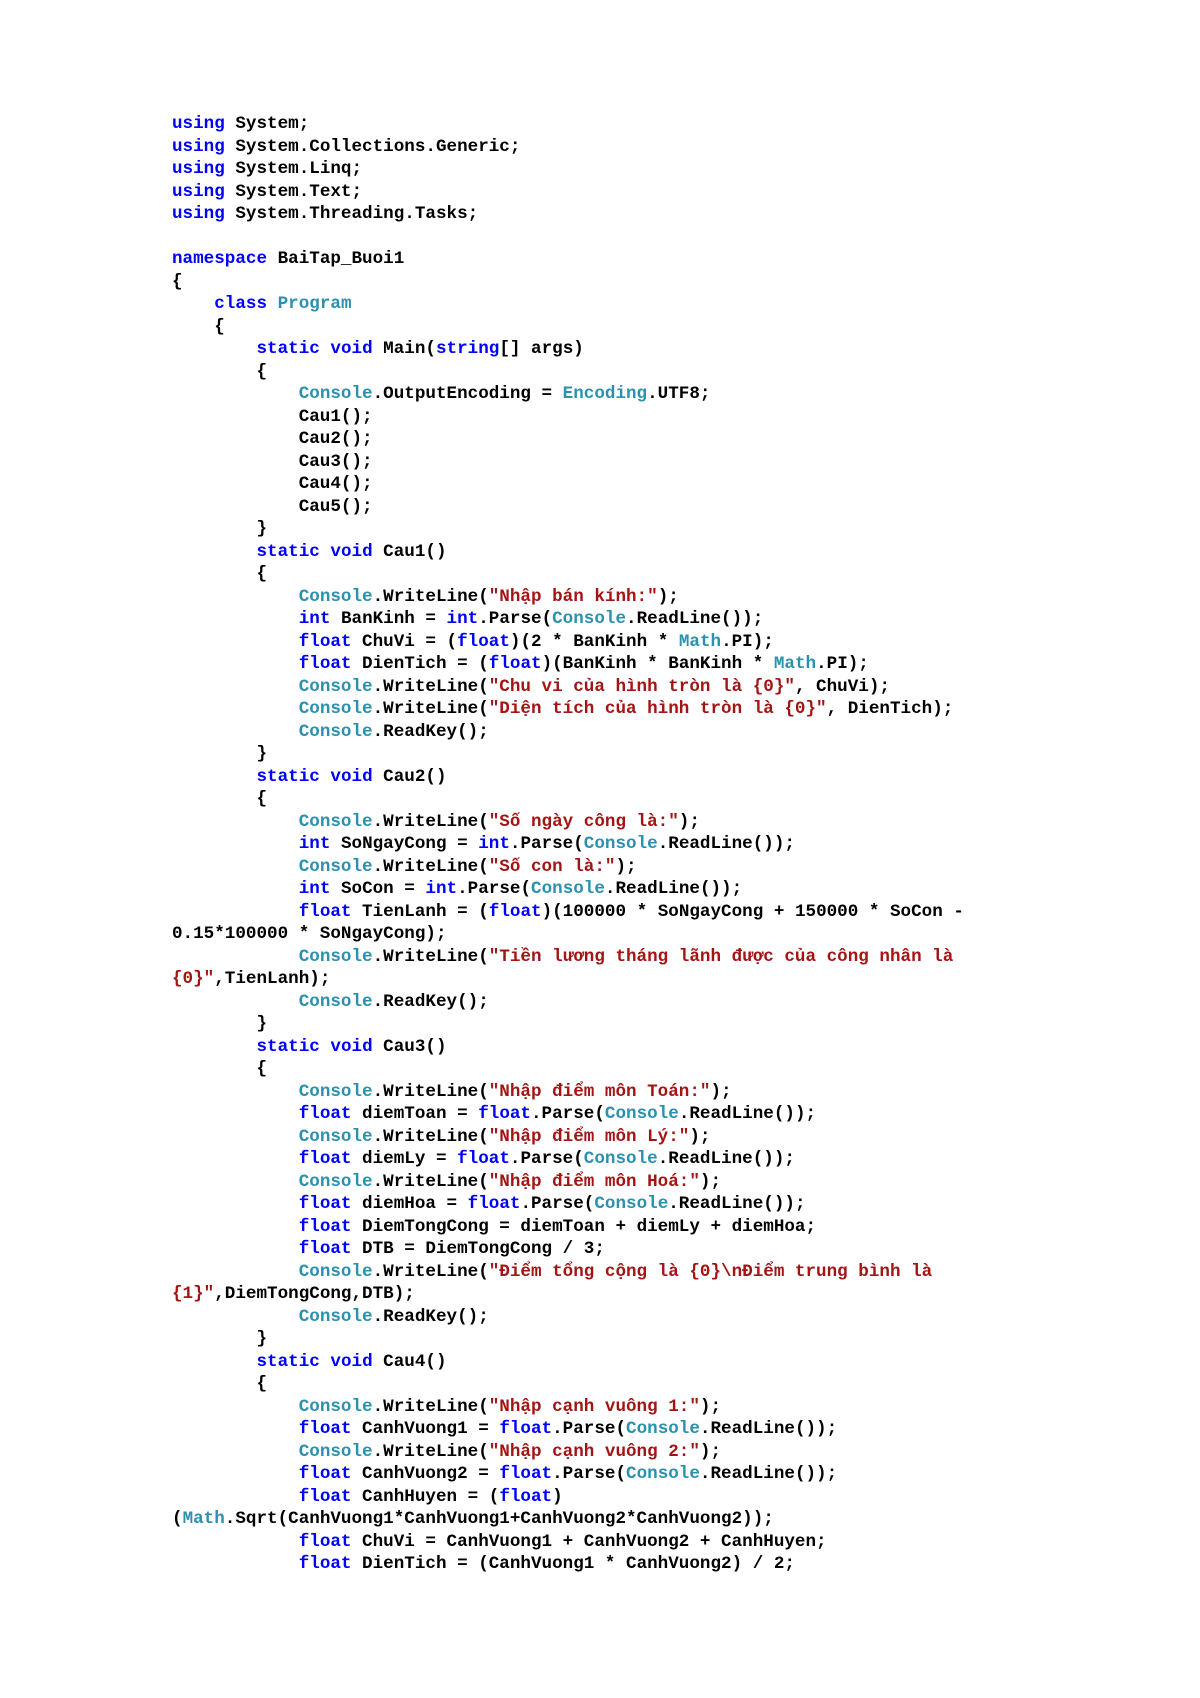 The image size is (1200, 1698). Describe the element at coordinates (409, 551) in the screenshot. I see `code-text: Cau1()` at that location.